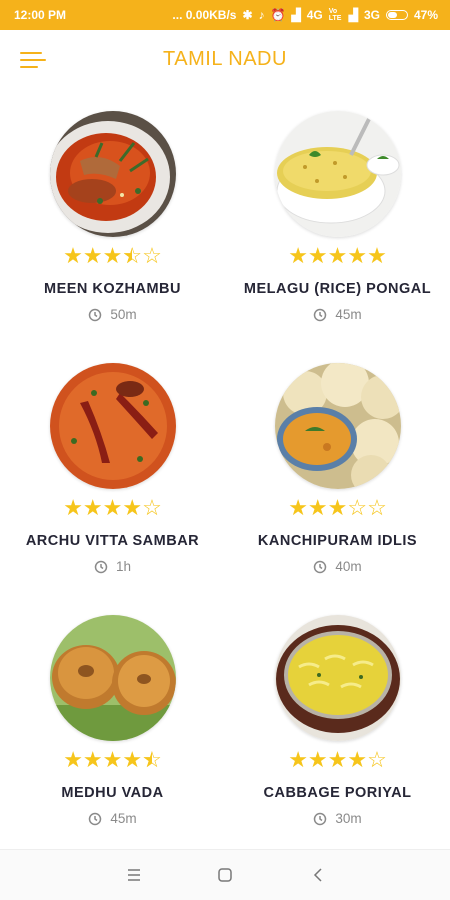 This screenshot has height=900, width=450. Describe the element at coordinates (134, 875) in the screenshot. I see `recent-apps-icon` at that location.